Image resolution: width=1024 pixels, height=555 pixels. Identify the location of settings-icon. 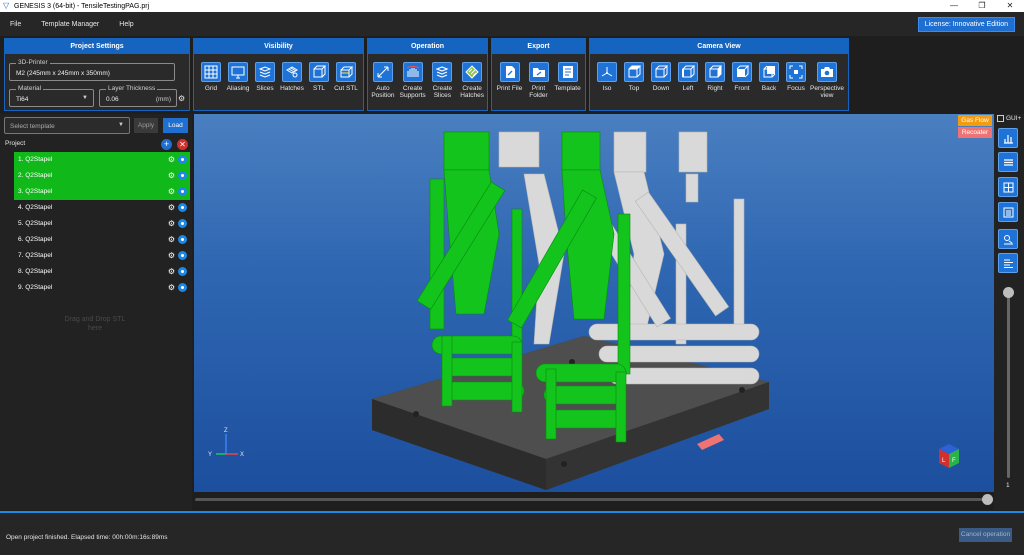
(1008, 240).